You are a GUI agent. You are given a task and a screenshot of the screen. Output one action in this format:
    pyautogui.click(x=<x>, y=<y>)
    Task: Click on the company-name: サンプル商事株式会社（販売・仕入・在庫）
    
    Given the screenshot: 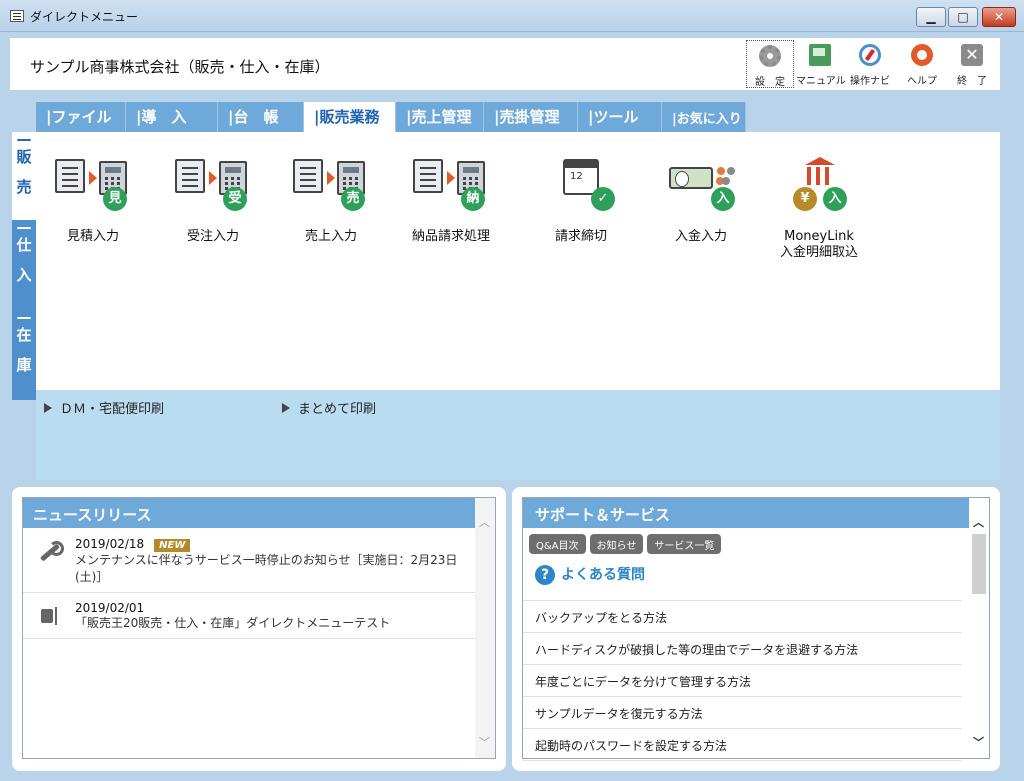 What is the action you would take?
    pyautogui.click(x=180, y=67)
    